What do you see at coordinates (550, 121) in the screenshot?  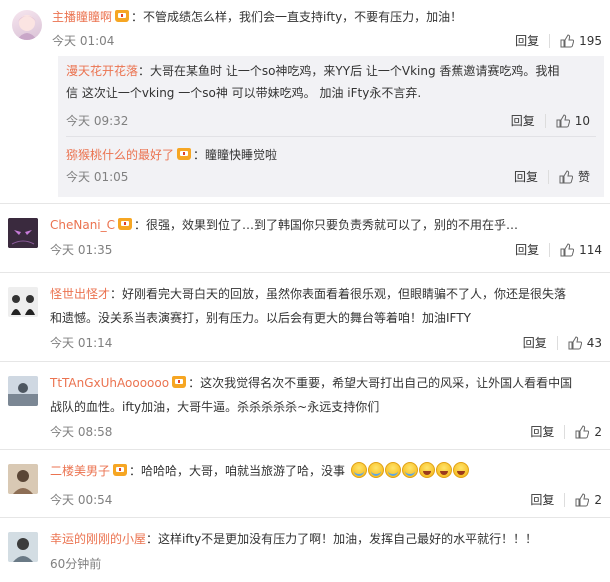 I see `comment-actions: 回复 10` at bounding box center [550, 121].